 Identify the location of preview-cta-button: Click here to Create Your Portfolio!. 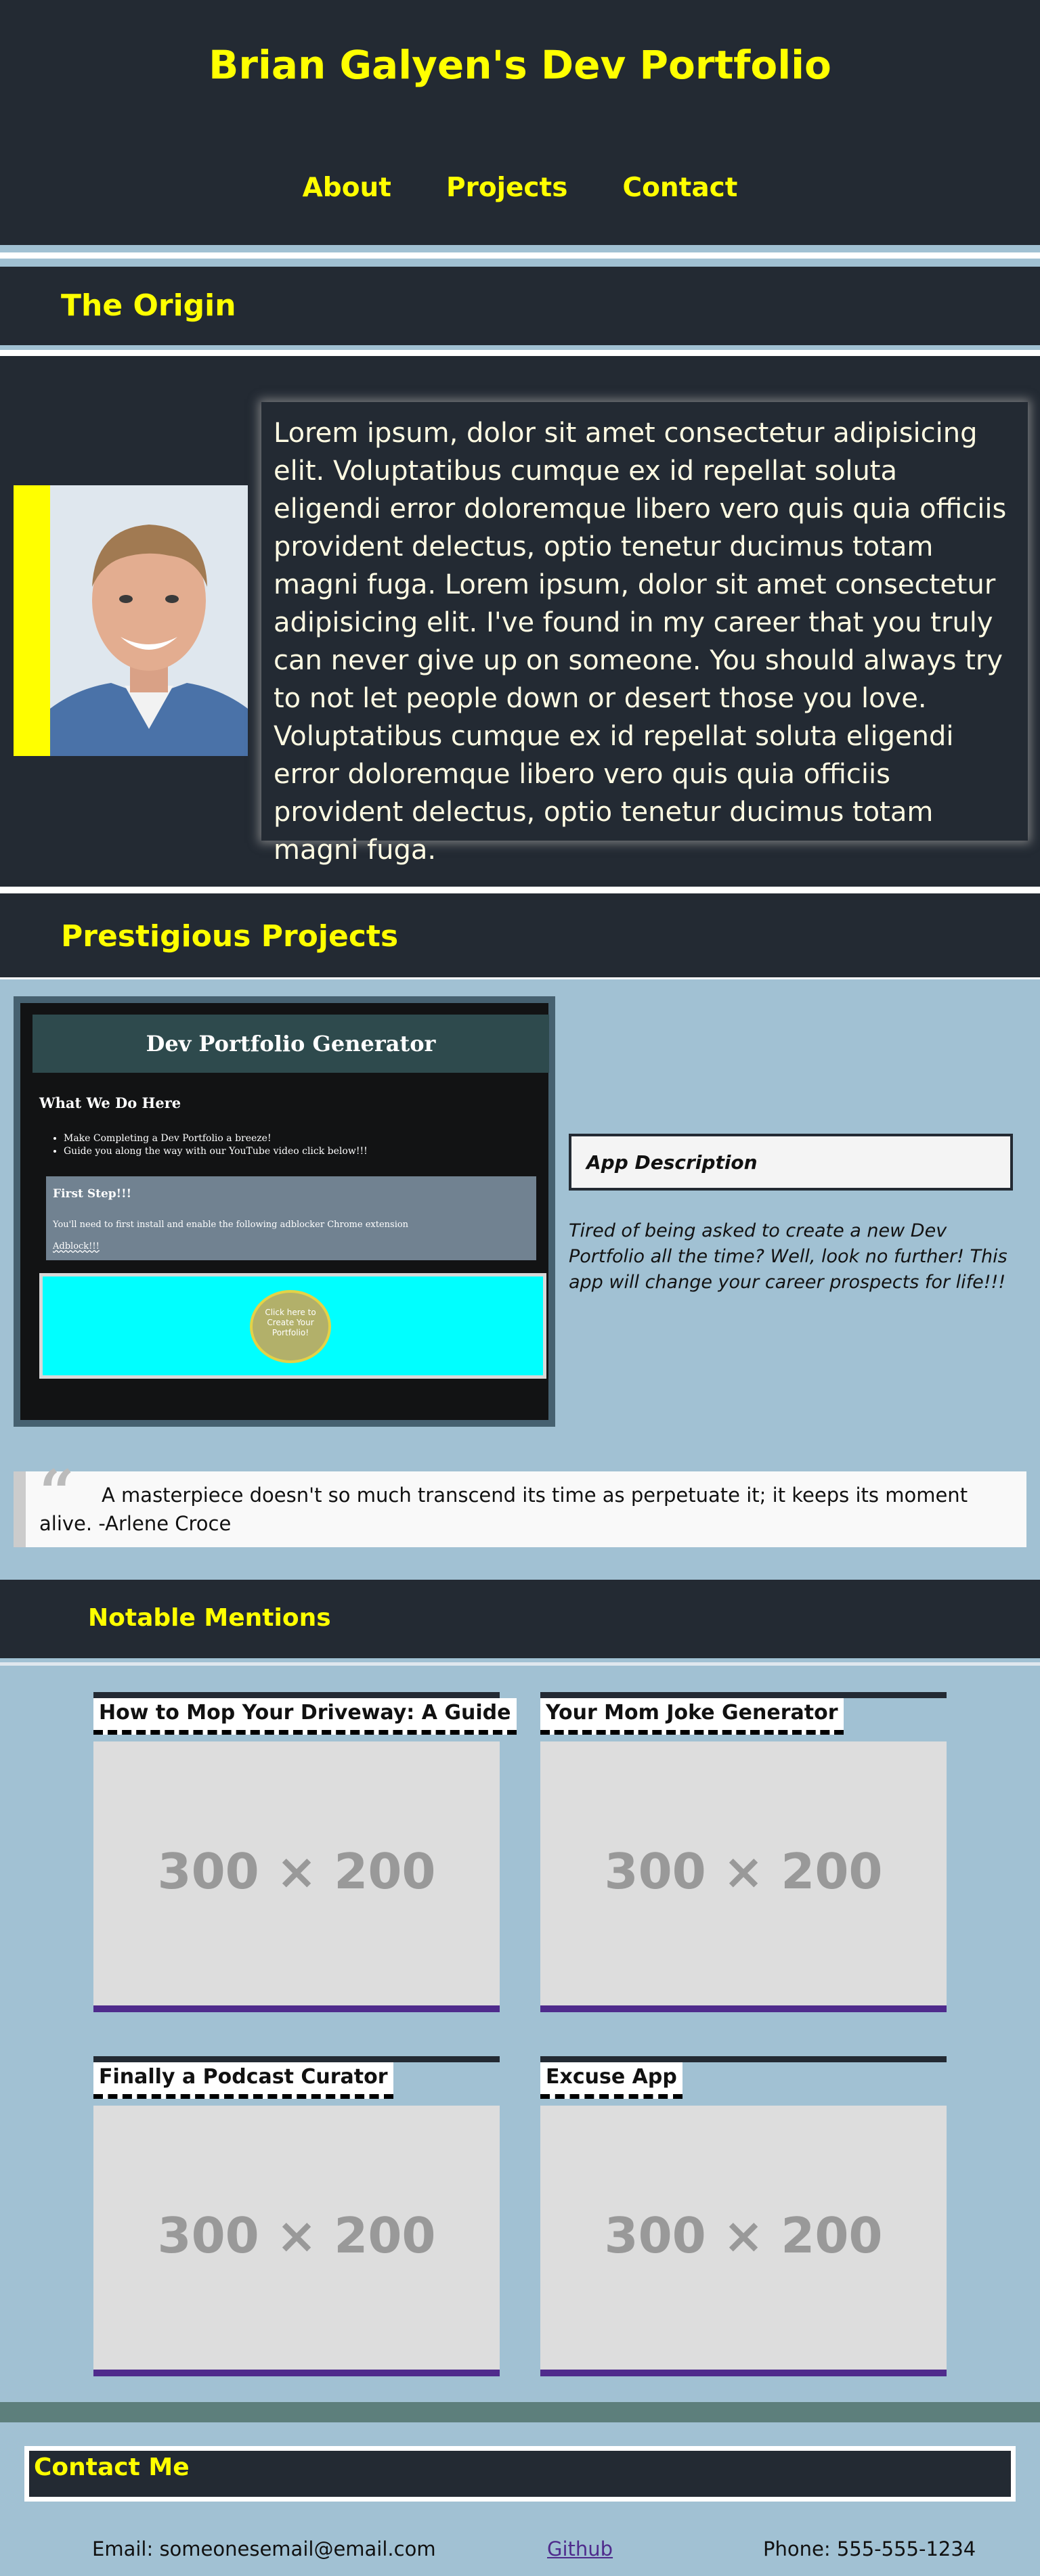
(290, 1326).